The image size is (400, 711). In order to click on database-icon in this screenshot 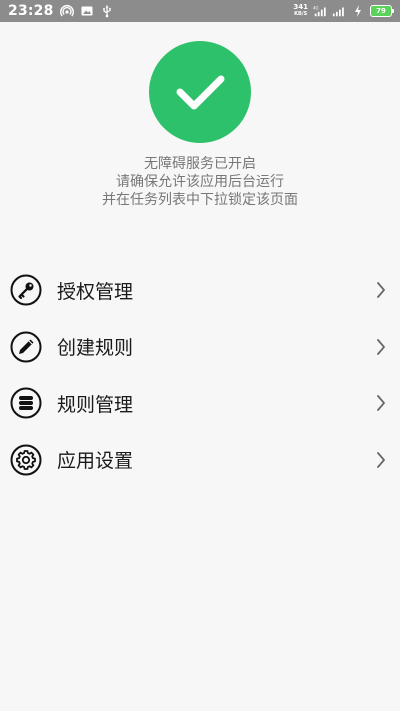, I will do `click(26, 403)`.